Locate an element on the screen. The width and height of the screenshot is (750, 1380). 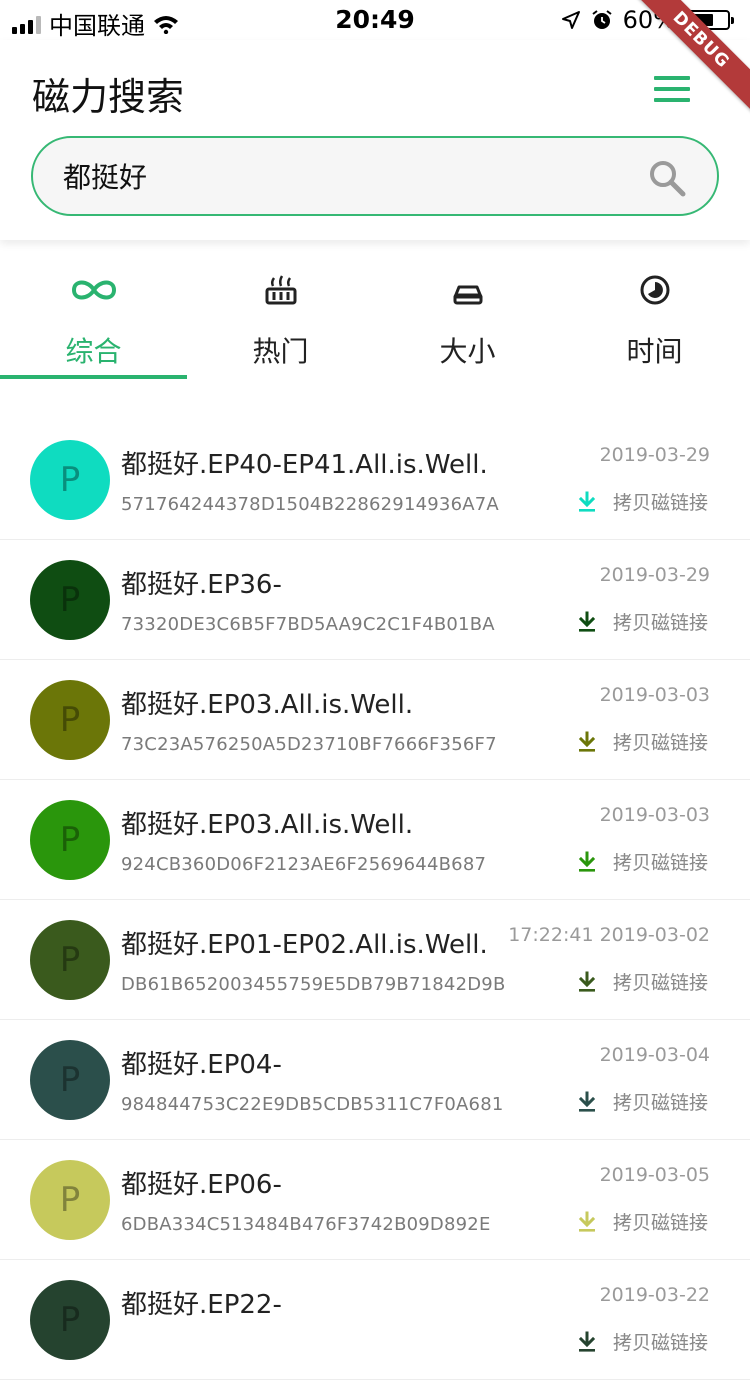
result-hash: 6DBA334C513484B476F3742B09D892E is located at coordinates (306, 1224).